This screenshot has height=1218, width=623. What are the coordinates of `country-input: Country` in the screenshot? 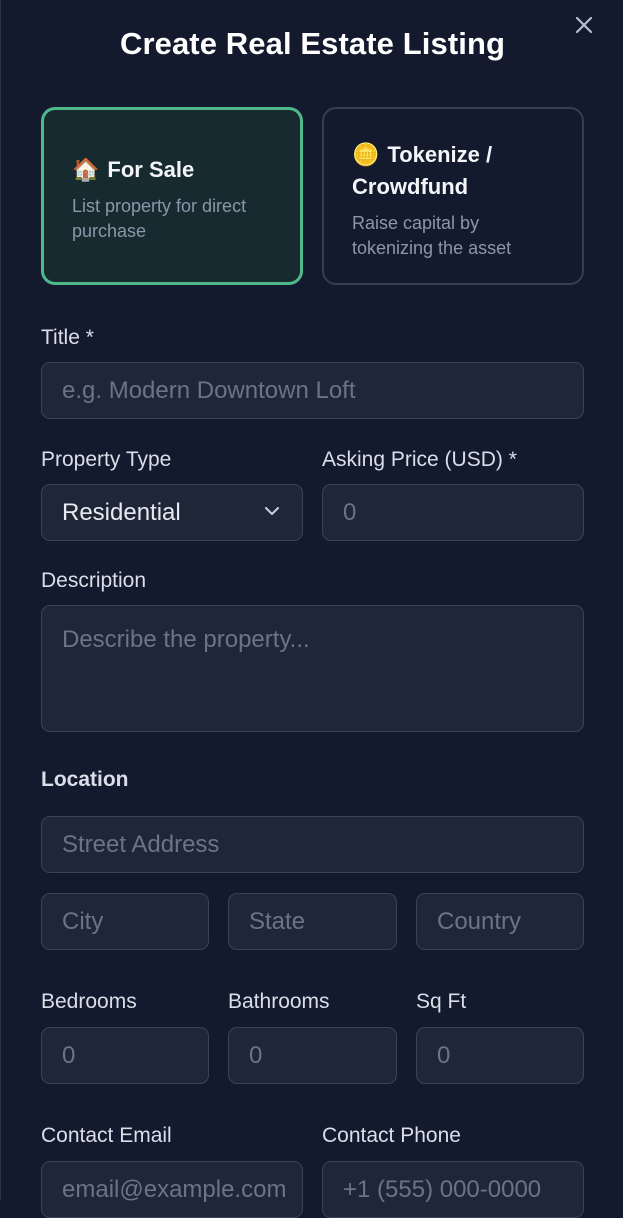 It's located at (500, 921).